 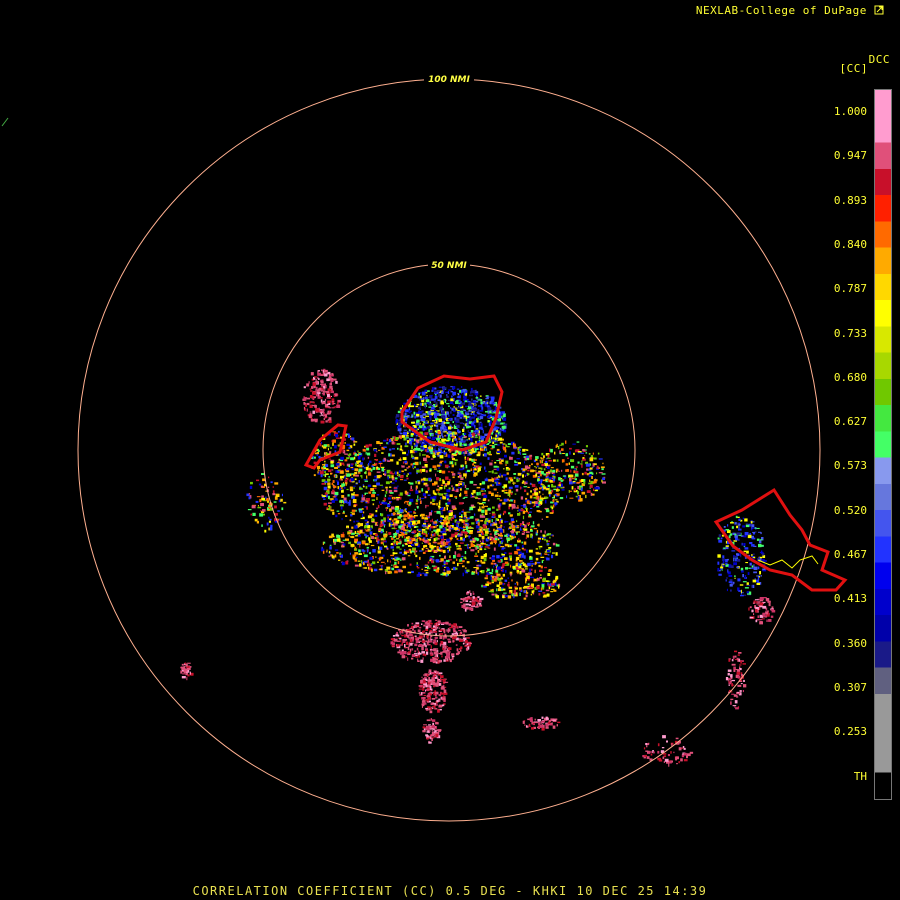 What do you see at coordinates (850, 599) in the screenshot?
I see `colorbar-tick: 0.413` at bounding box center [850, 599].